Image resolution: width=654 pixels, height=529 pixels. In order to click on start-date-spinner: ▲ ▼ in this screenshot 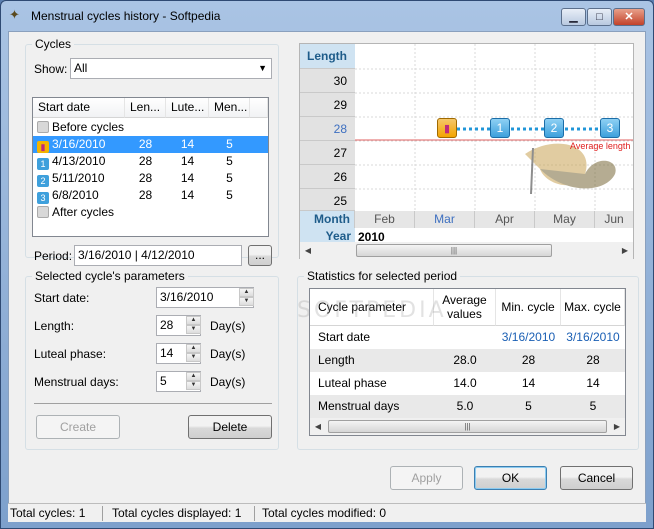, I will do `click(246, 297)`.